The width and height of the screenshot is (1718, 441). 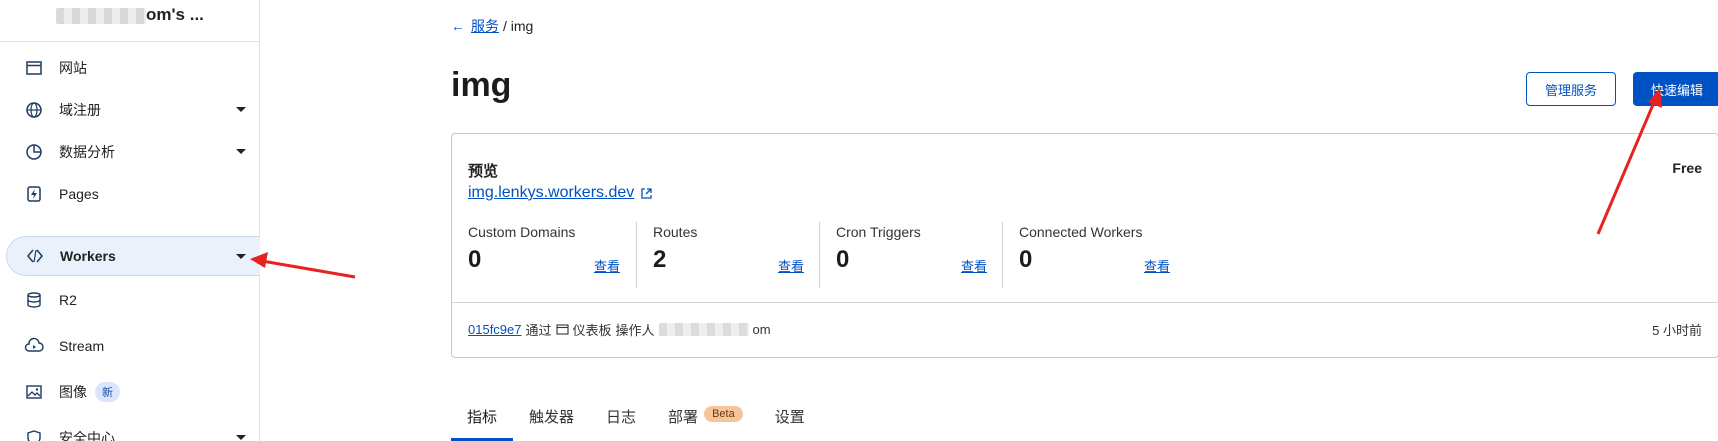 What do you see at coordinates (34, 152) in the screenshot?
I see `pie-chart-icon` at bounding box center [34, 152].